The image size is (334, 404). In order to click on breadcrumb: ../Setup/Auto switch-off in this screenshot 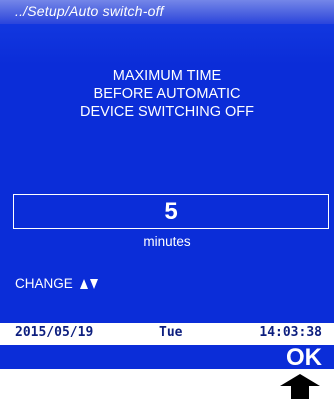, I will do `click(89, 11)`.